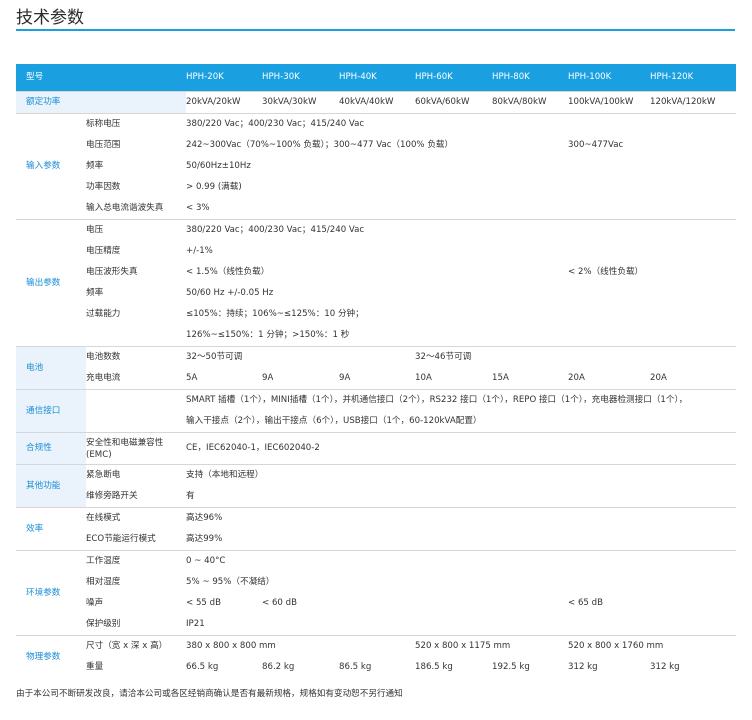  Describe the element at coordinates (530, 78) in the screenshot. I see `model-column-header: HPH-80K` at that location.